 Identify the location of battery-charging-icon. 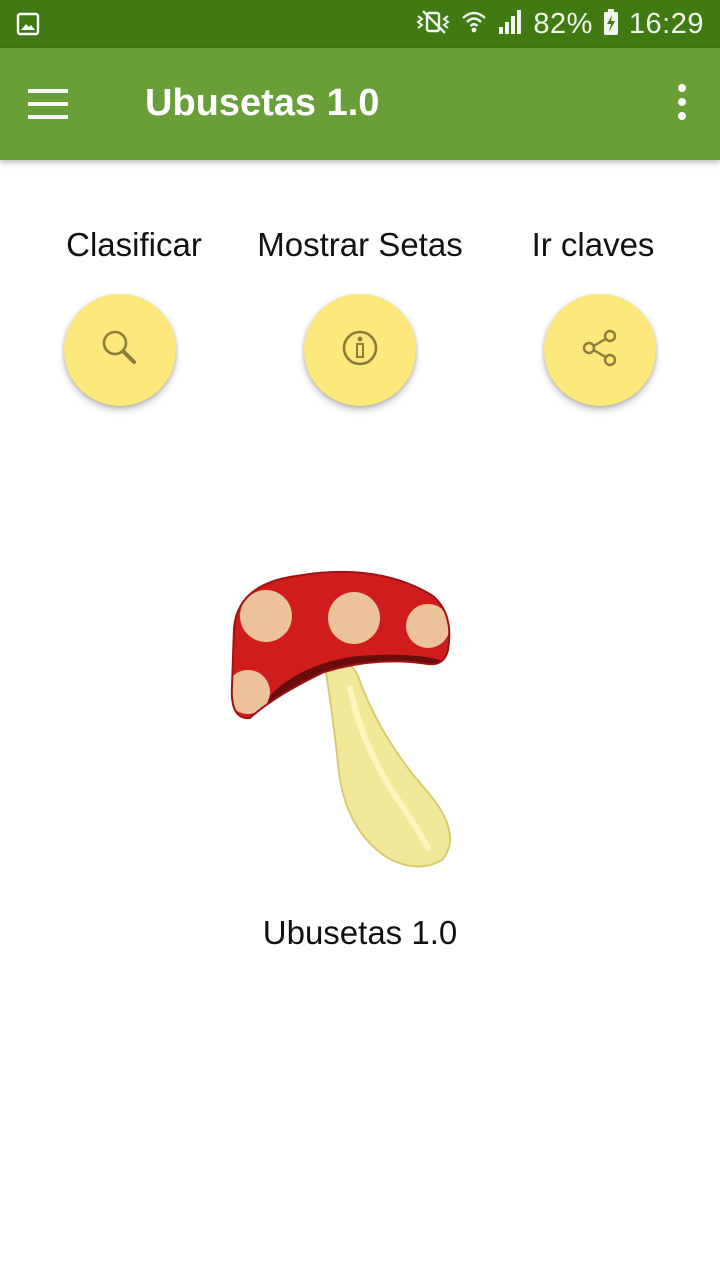
(611, 24).